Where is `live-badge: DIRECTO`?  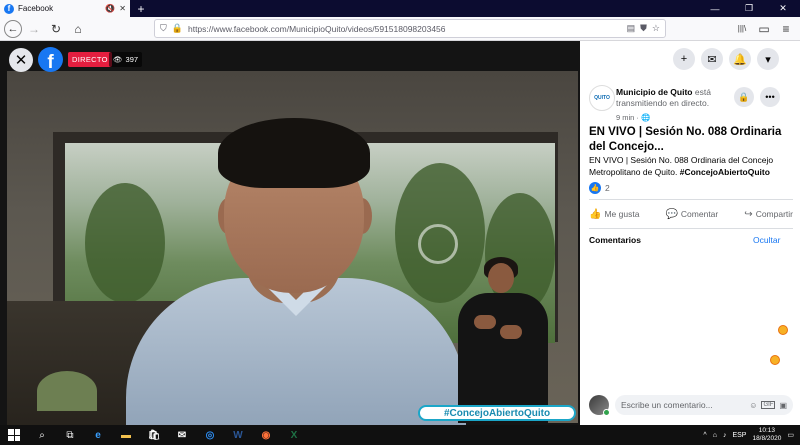 live-badge: DIRECTO is located at coordinates (90, 59).